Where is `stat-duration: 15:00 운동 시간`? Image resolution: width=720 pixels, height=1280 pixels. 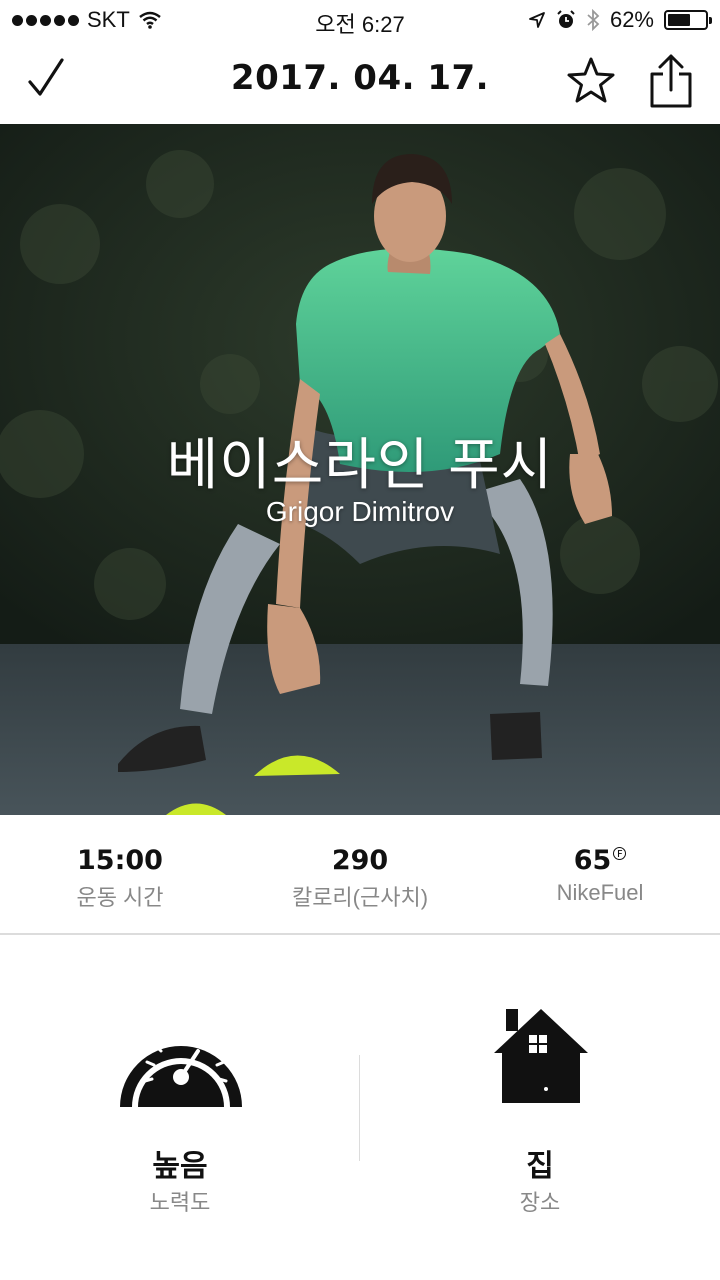 stat-duration: 15:00 운동 시간 is located at coordinates (120, 874).